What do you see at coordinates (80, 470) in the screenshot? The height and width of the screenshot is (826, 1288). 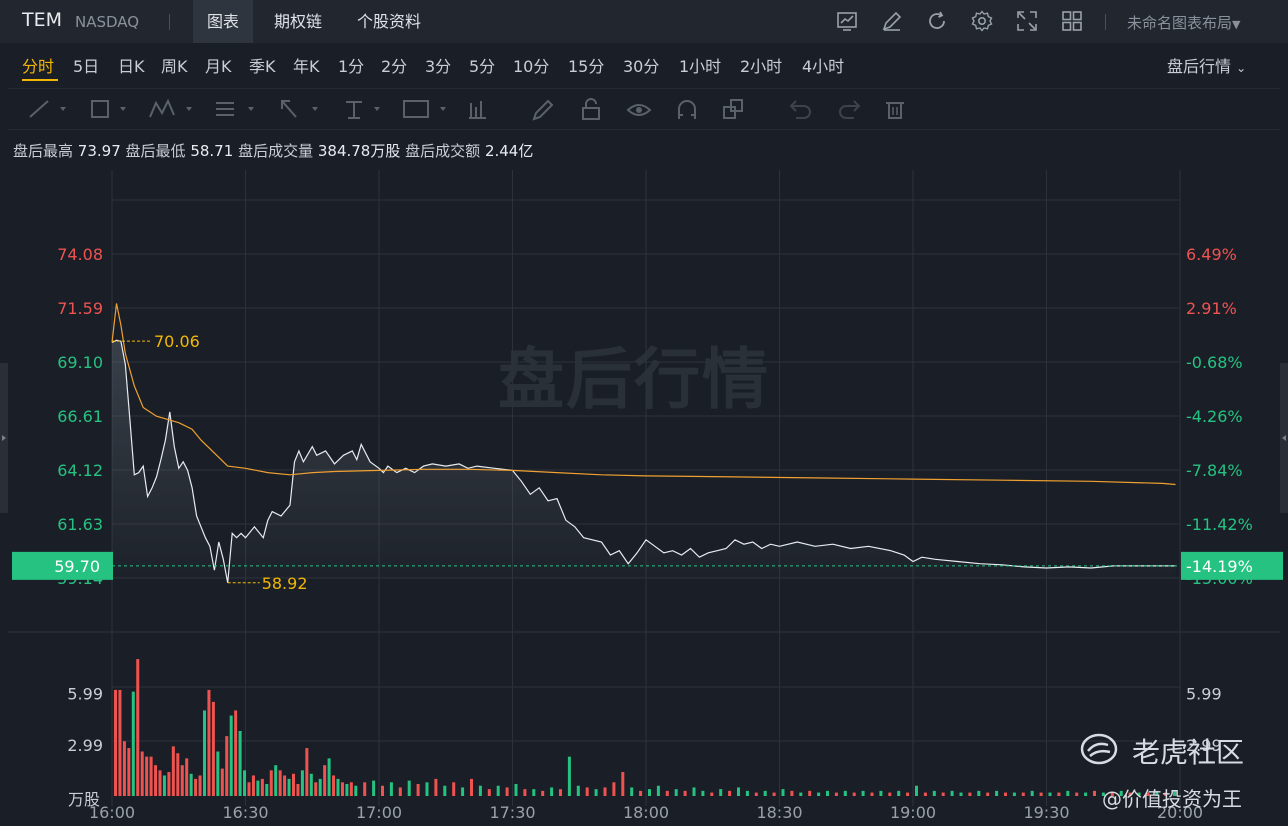 I see `price-tick-label: 64.12` at bounding box center [80, 470].